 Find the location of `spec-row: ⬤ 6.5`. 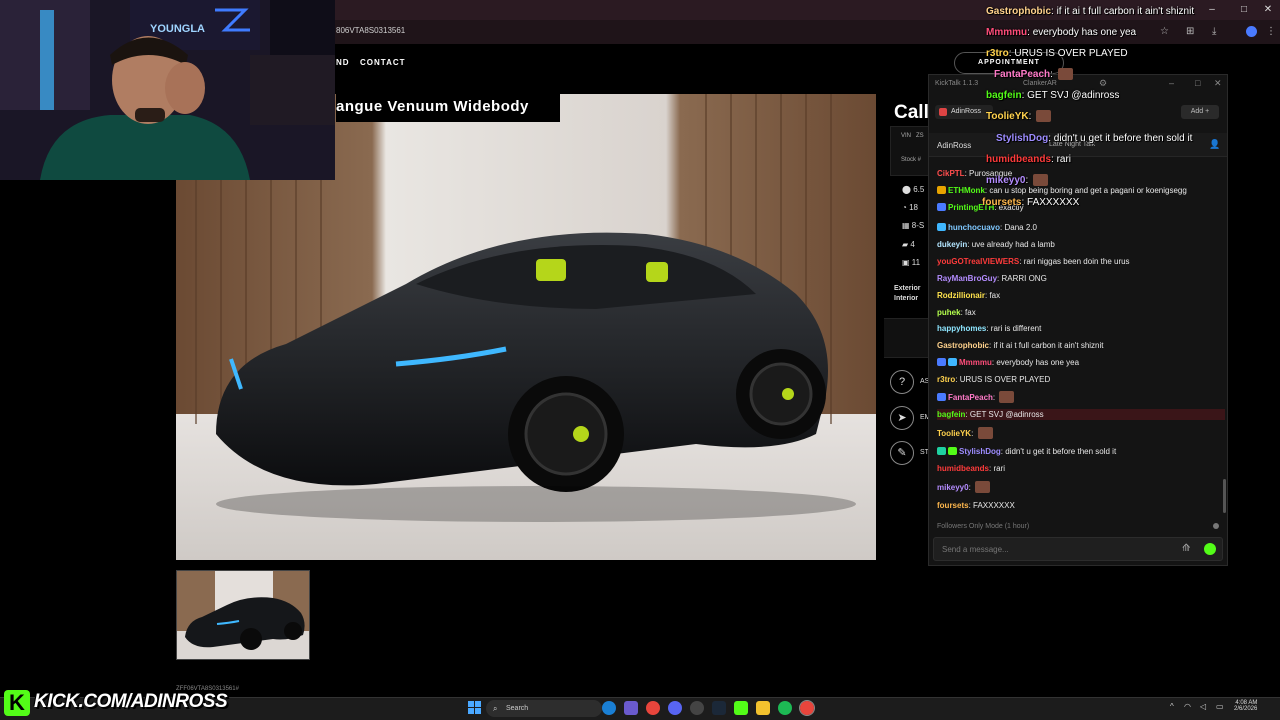

spec-row: ⬤ 6.5 is located at coordinates (913, 189).